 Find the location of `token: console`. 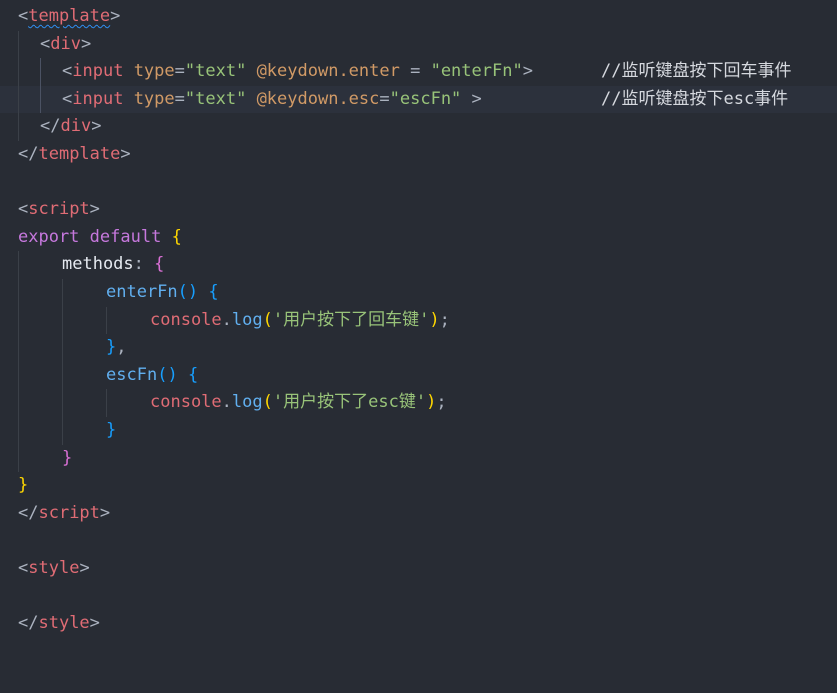

token: console is located at coordinates (186, 402).